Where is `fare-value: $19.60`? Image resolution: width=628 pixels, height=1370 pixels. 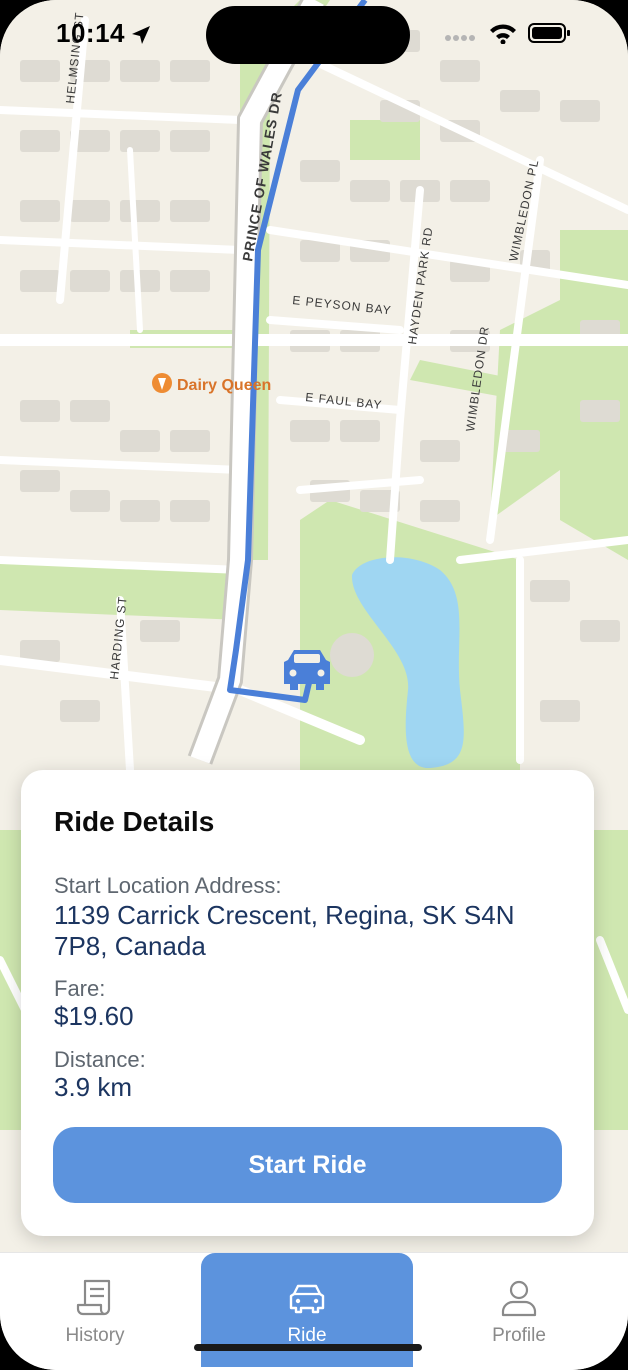
fare-value: $19.60 is located at coordinates (94, 1016).